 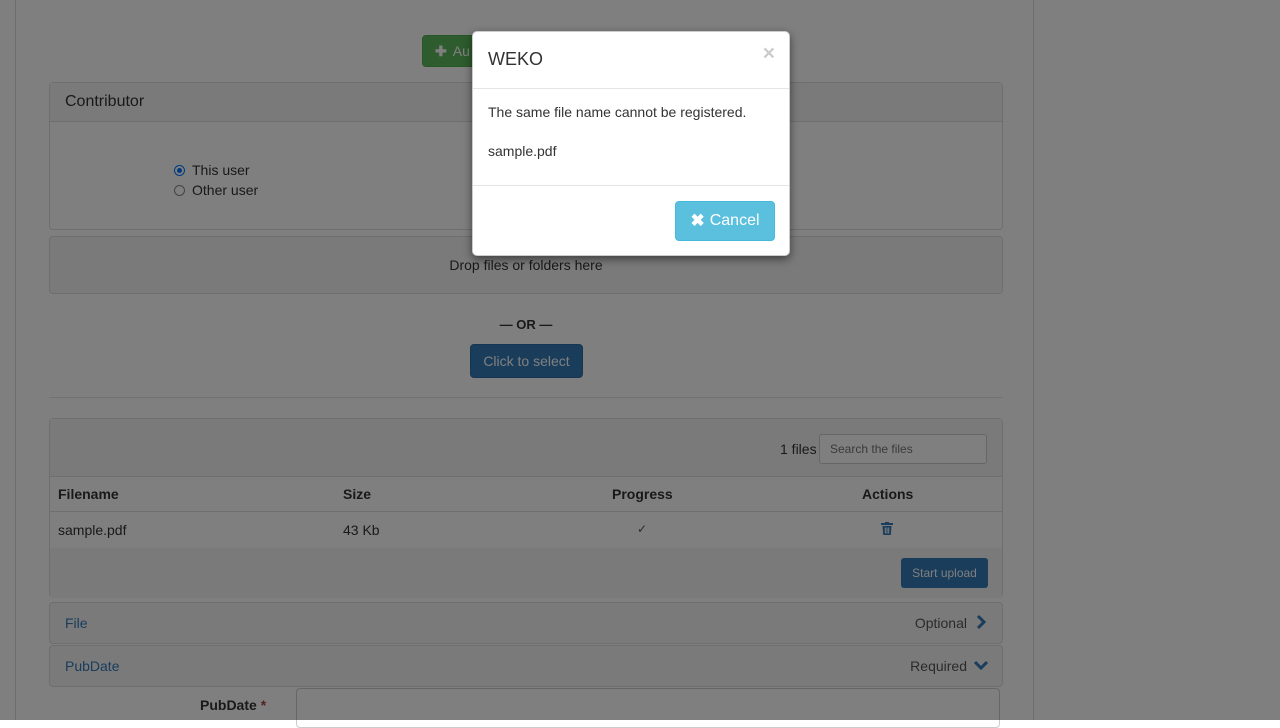 I want to click on cancel-button-label: Cancel, so click(x=734, y=220).